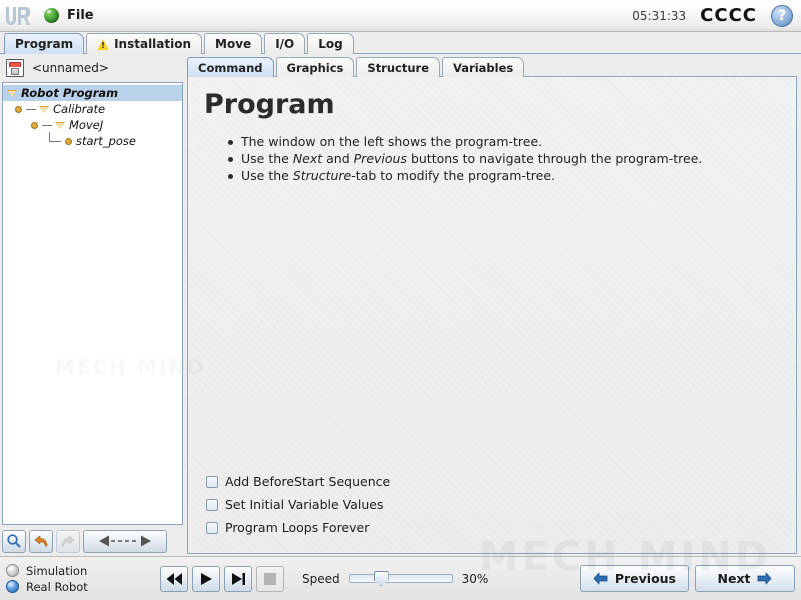 This screenshot has height=600, width=801. I want to click on radio-simulation: Simulation, so click(76, 571).